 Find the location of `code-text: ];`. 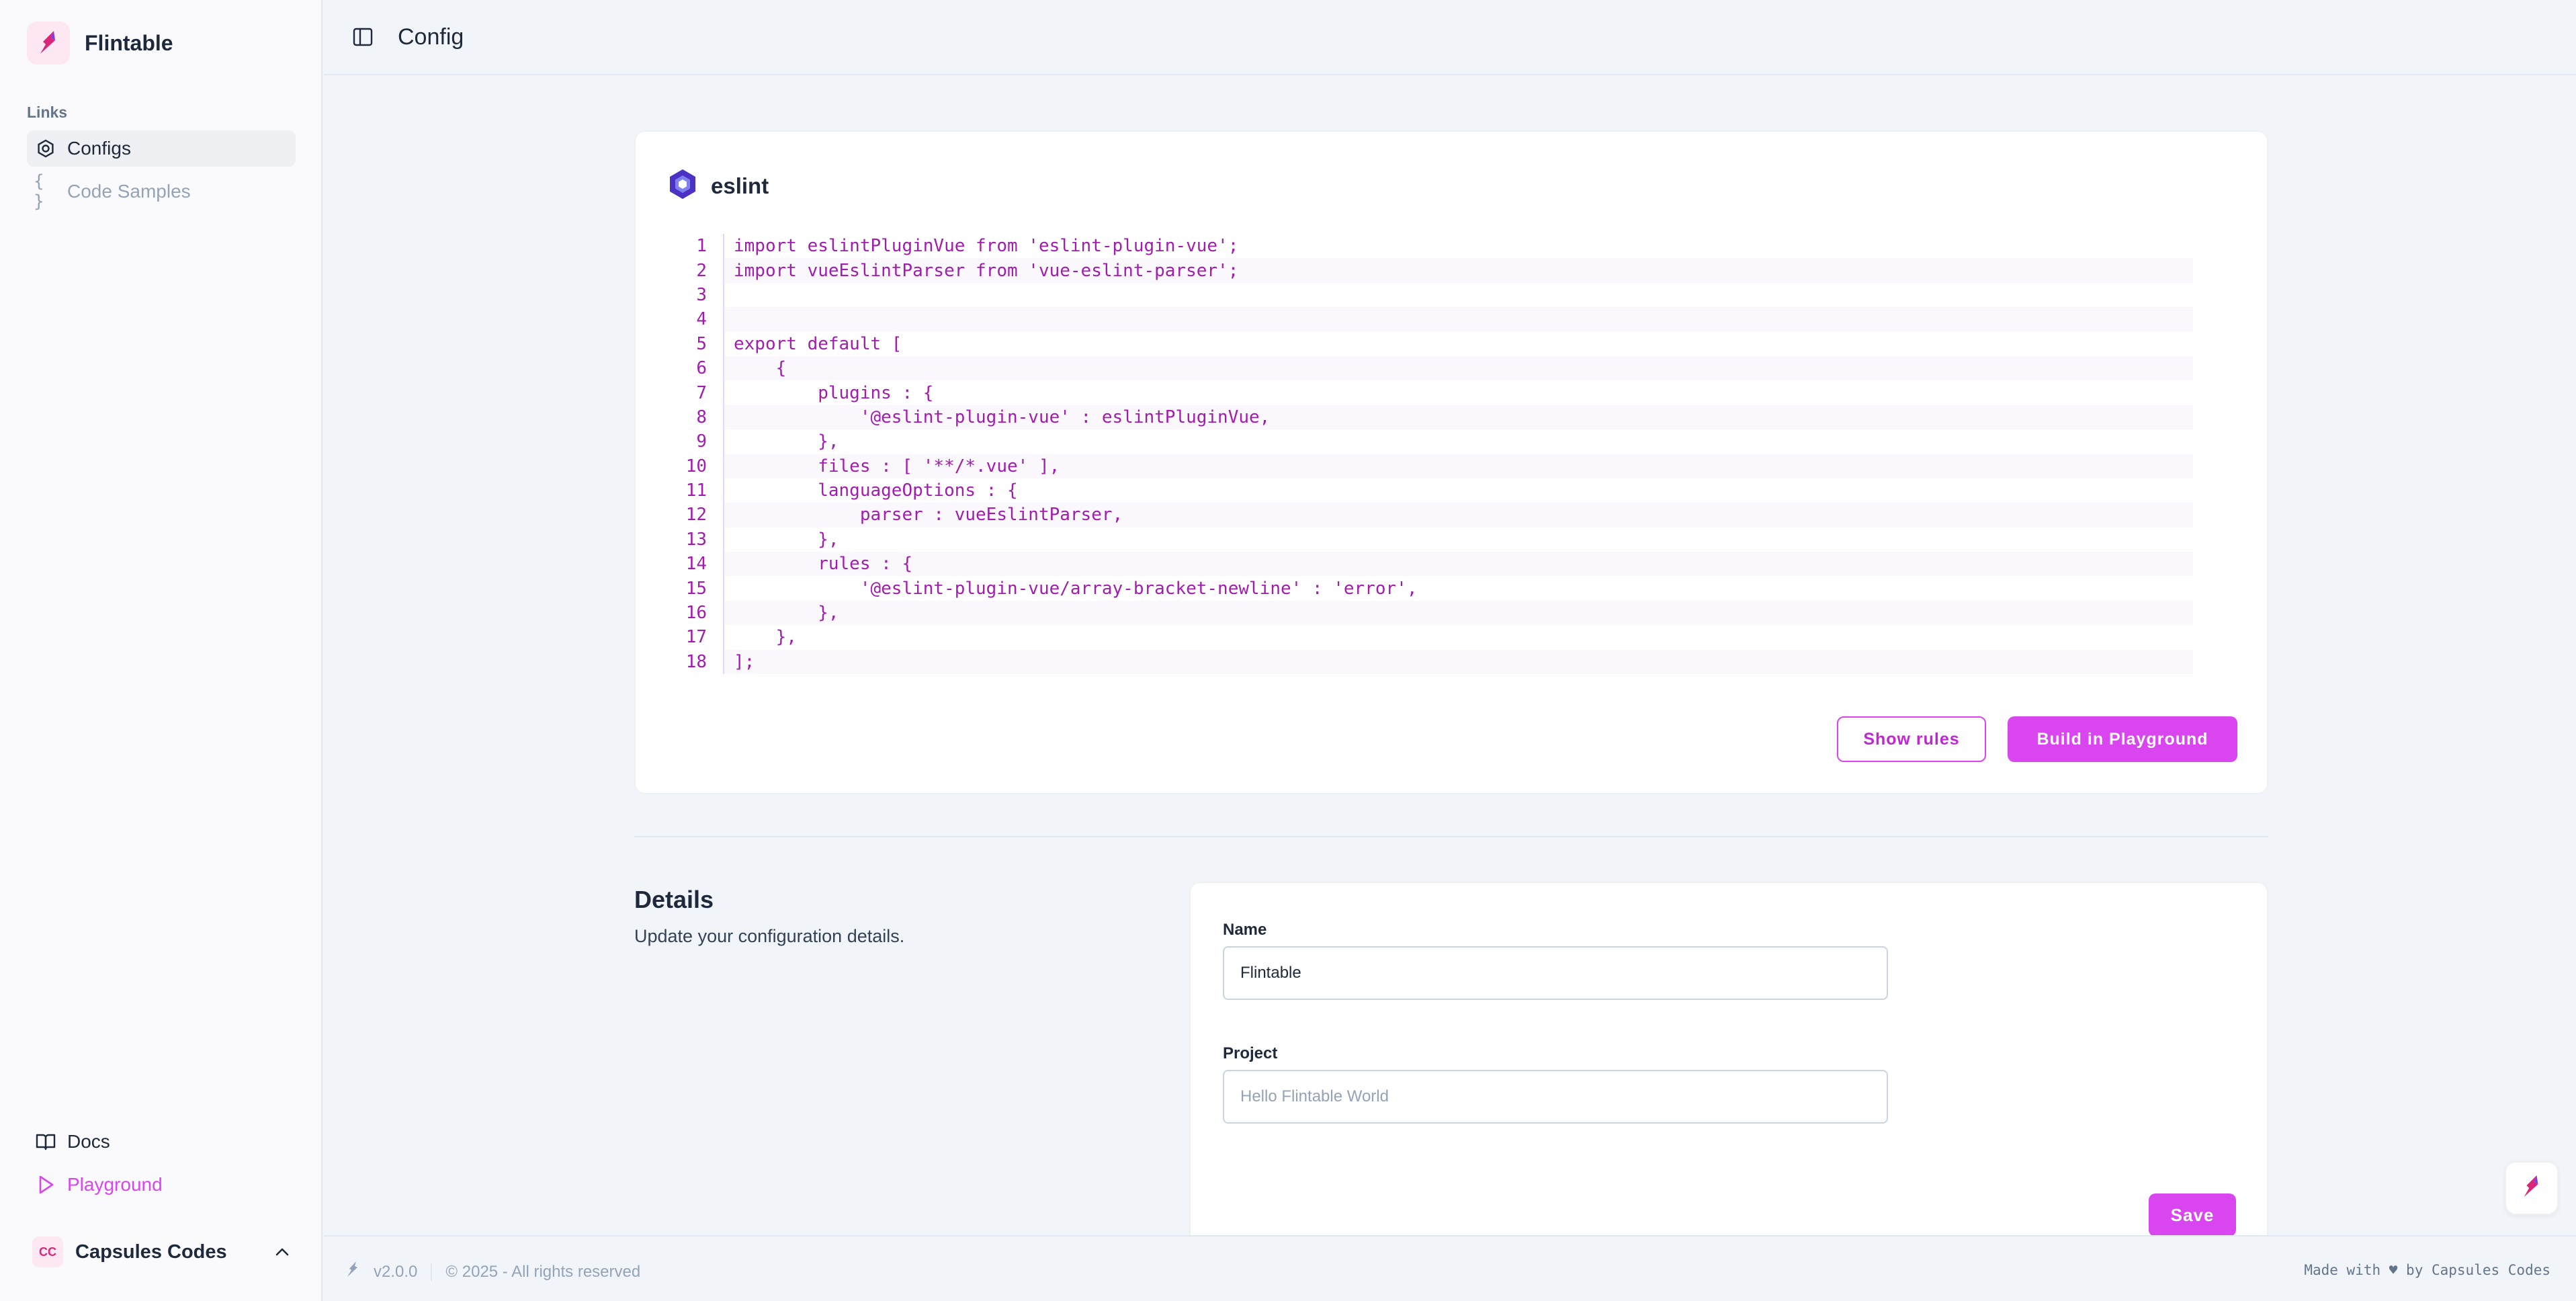

code-text: ]; is located at coordinates (1458, 662).